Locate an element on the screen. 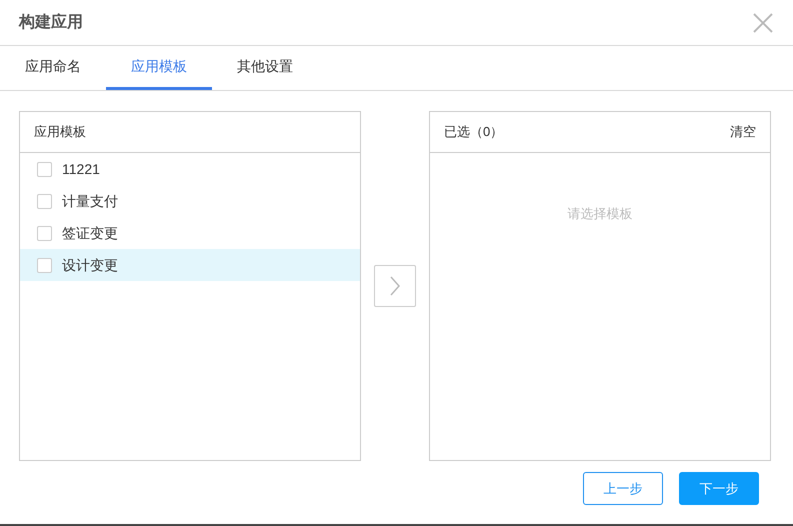 The height and width of the screenshot is (526, 793). empty-text: 请选择模板 is located at coordinates (600, 214).